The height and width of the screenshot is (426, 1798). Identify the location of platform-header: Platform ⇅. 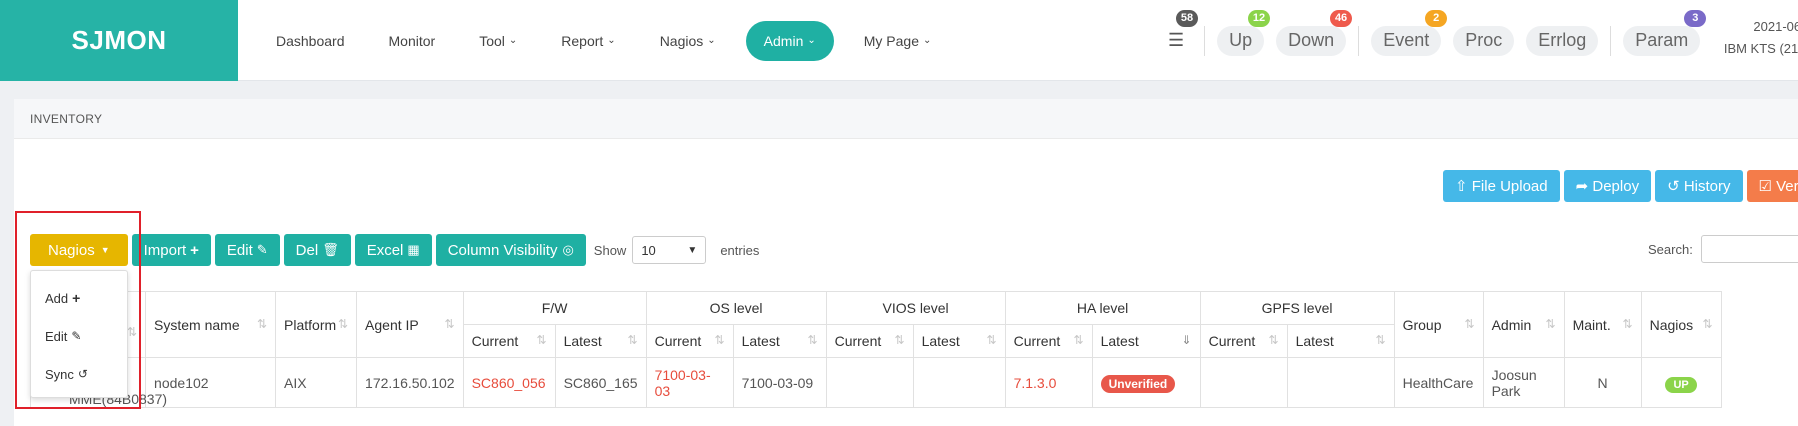
(316, 324).